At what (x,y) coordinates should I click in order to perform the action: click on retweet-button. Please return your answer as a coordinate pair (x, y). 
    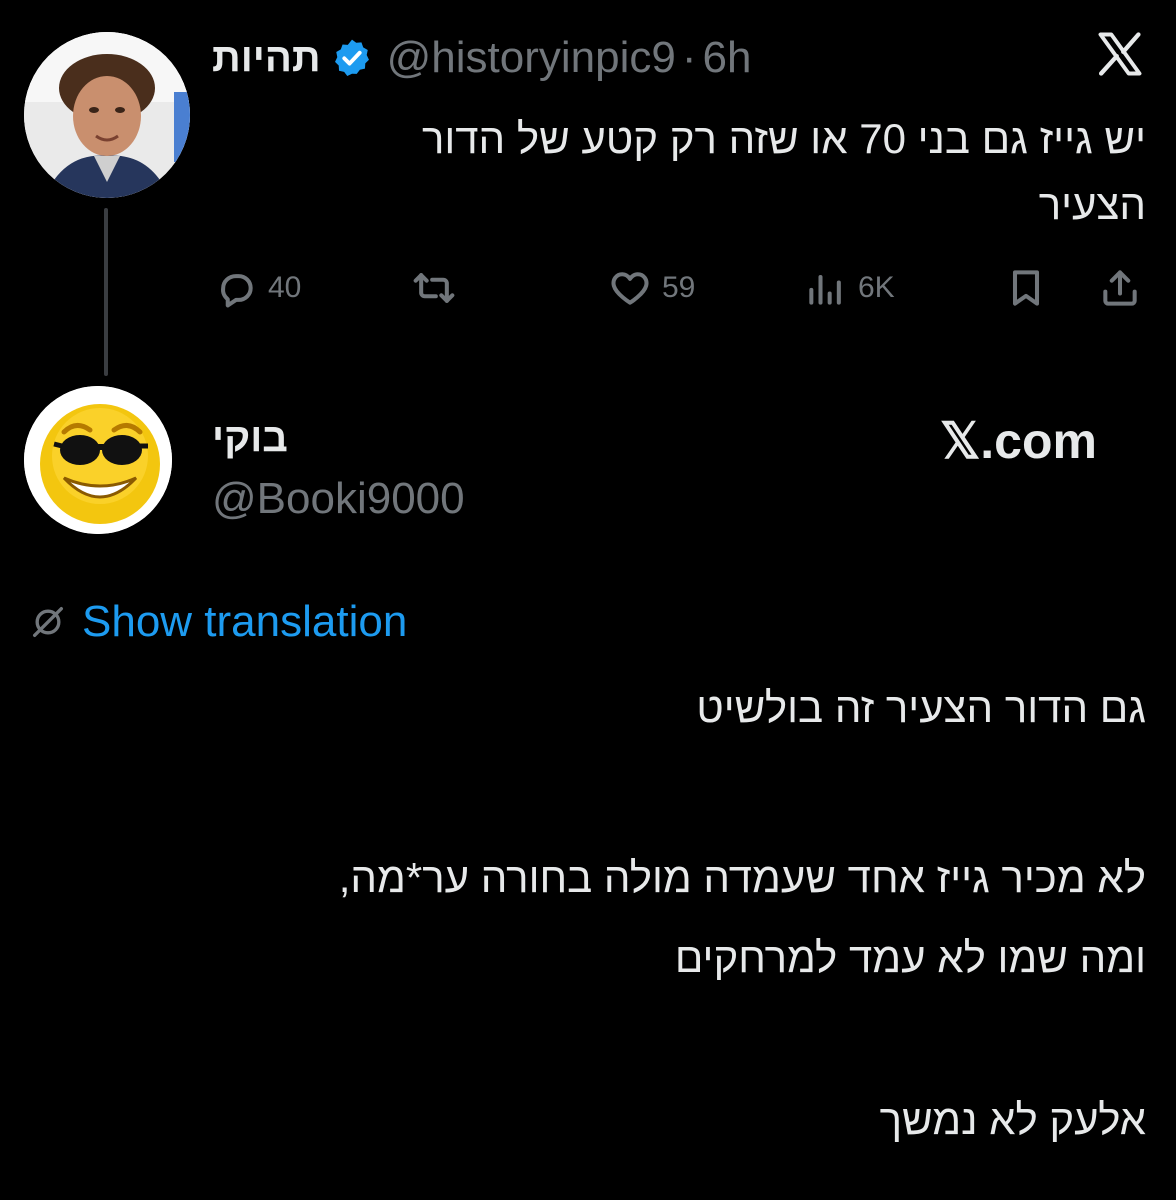
    Looking at the image, I should click on (434, 288).